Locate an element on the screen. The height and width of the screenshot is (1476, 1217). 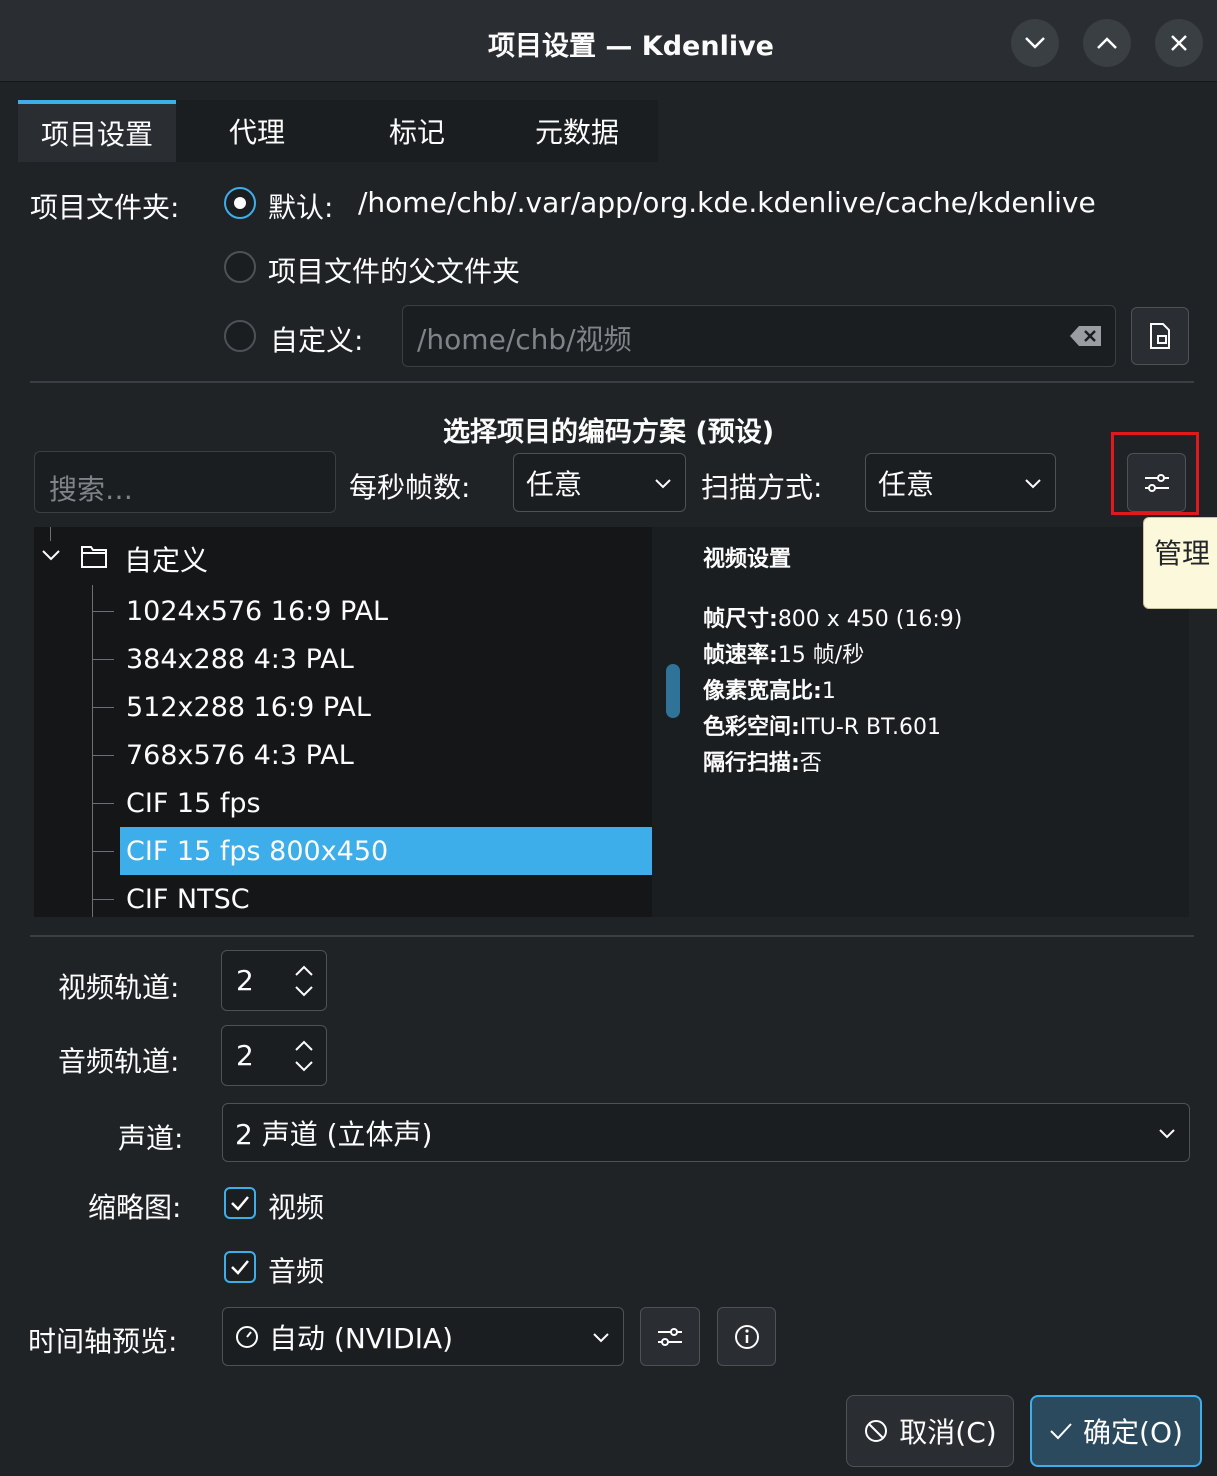
chevron-up-icon is located at coordinates (1107, 43).